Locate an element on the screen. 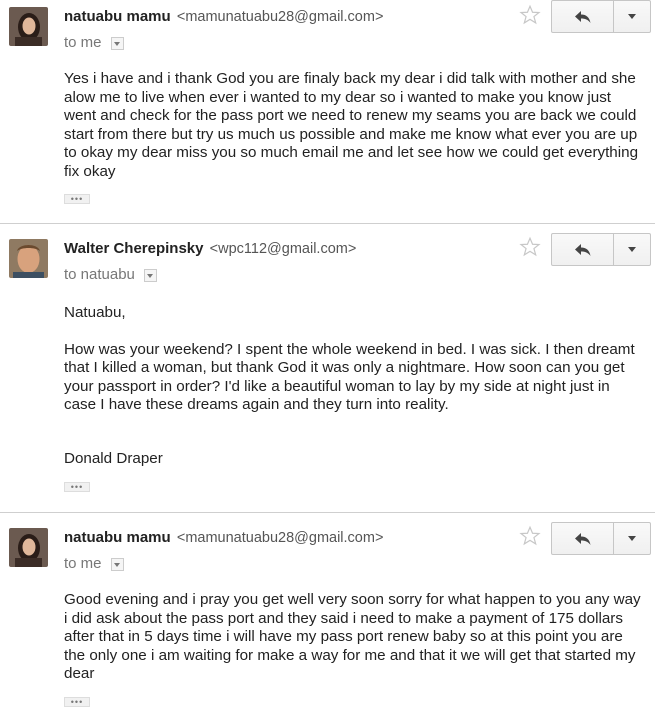 This screenshot has width=665, height=716. recipient-label: to natuabu is located at coordinates (99, 274).